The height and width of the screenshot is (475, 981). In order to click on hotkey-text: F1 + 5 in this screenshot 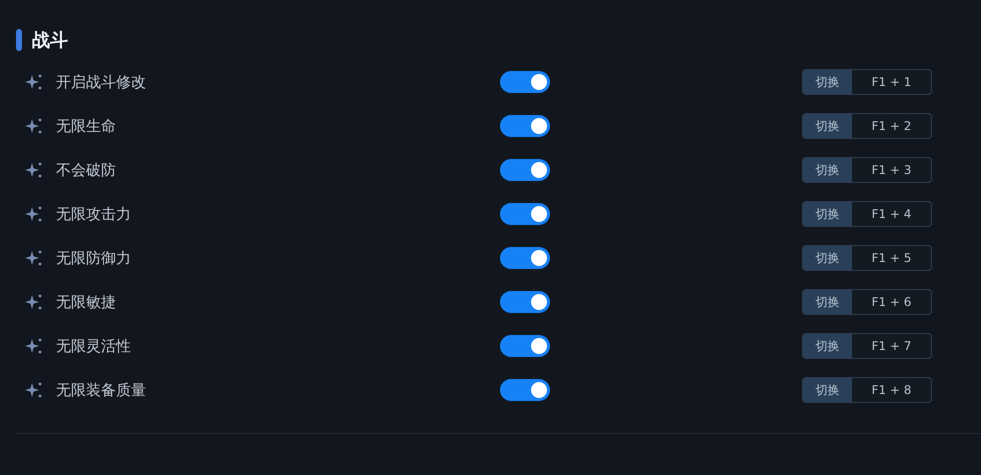, I will do `click(891, 258)`.